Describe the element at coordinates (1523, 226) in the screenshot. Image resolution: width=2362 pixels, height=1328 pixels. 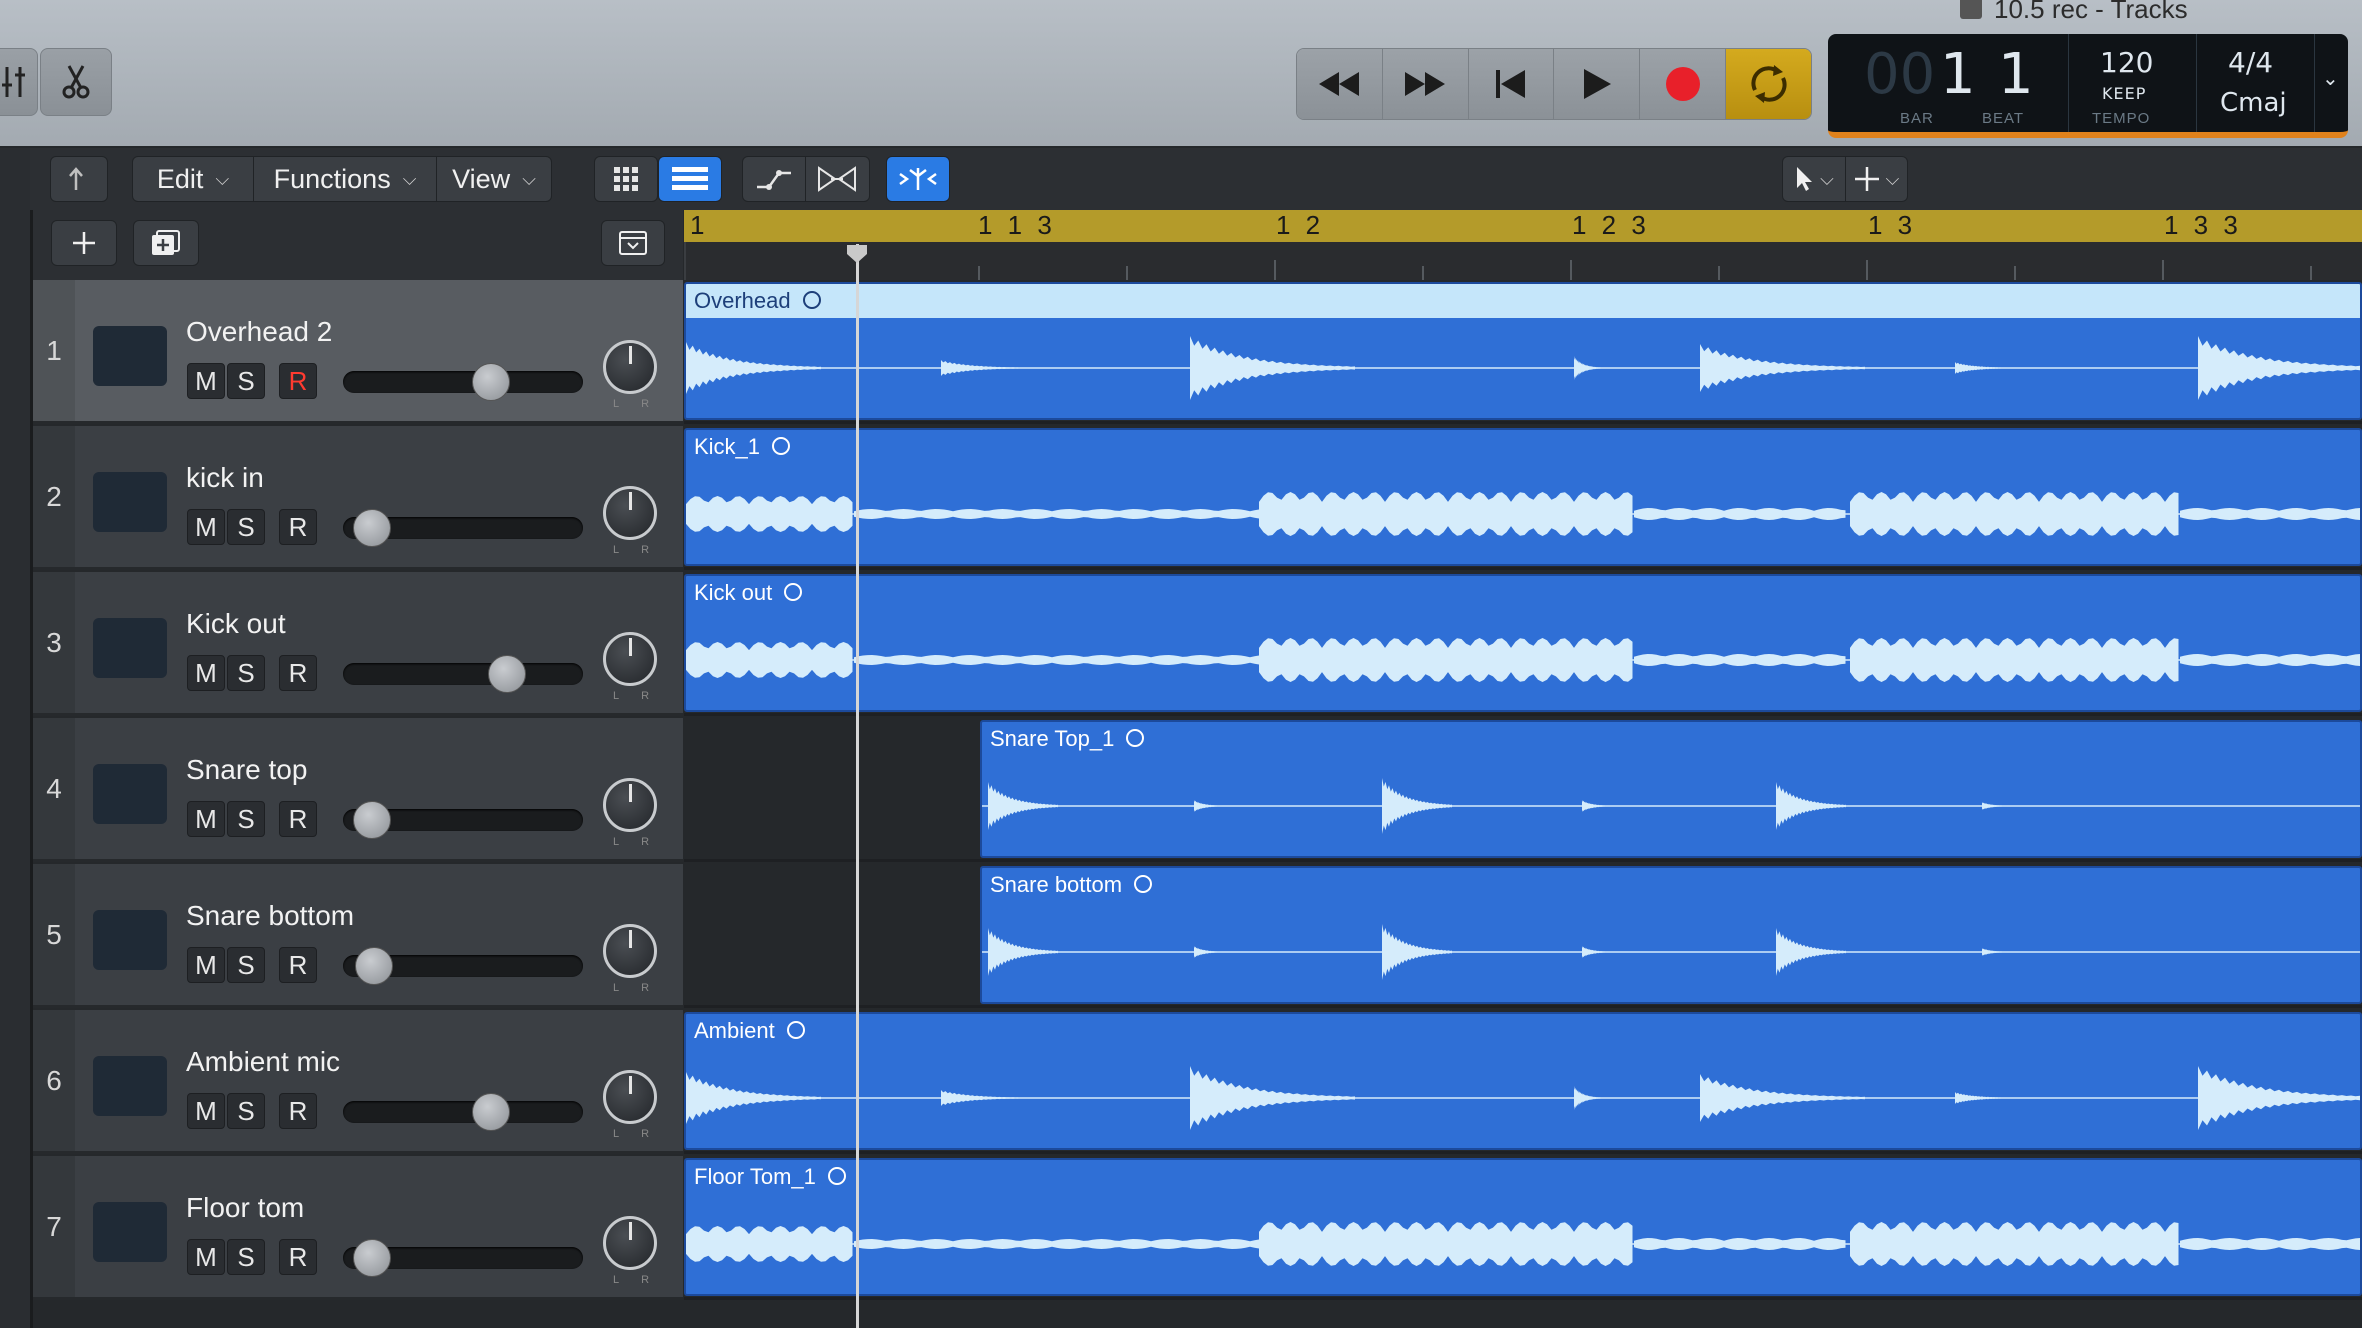
I see `bar-ruler: 1 1 1 3 1 2 1 2 3 1 3 1 3 3` at that location.